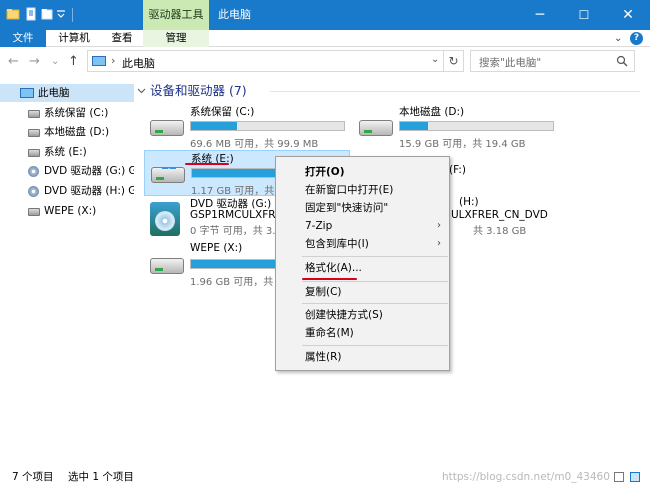 This screenshot has height=486, width=650. I want to click on menu-item-include-library: 包含到库中(I) ›, so click(362, 244).